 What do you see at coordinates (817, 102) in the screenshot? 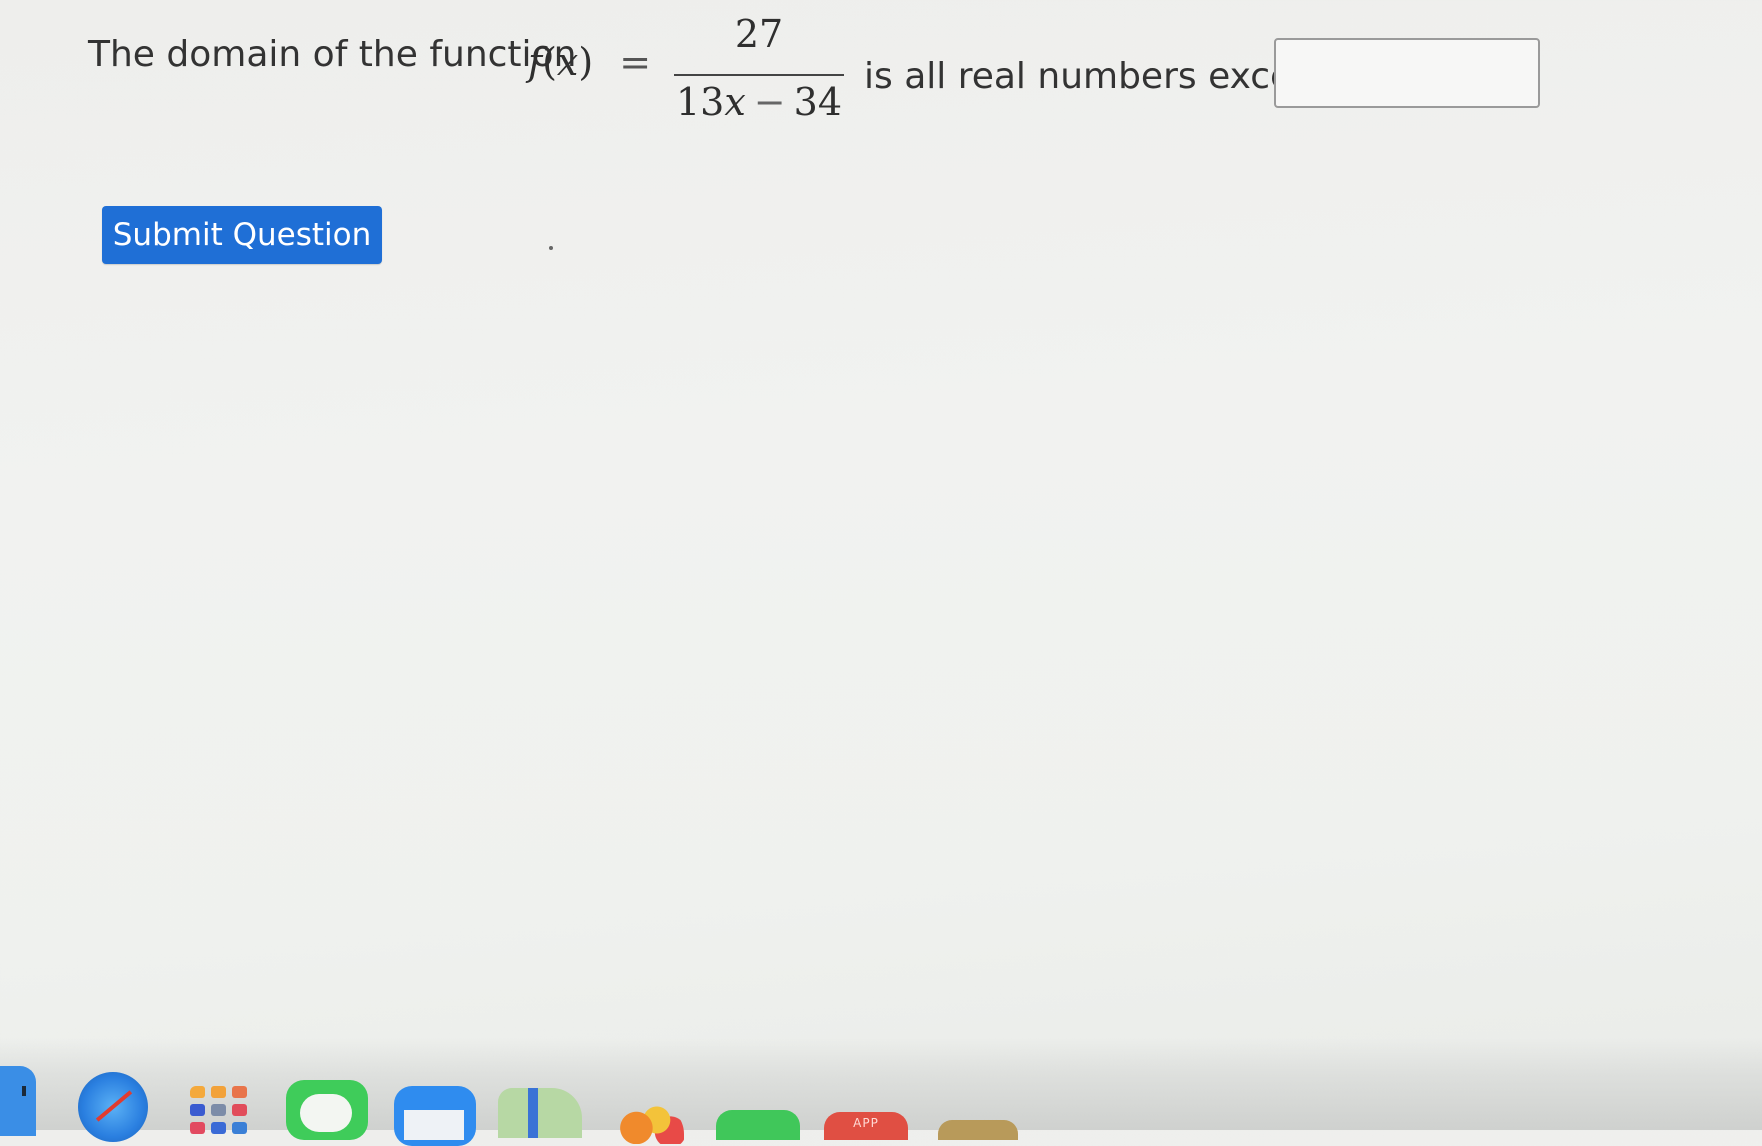
I see `denominator-constant: 34` at bounding box center [817, 102].